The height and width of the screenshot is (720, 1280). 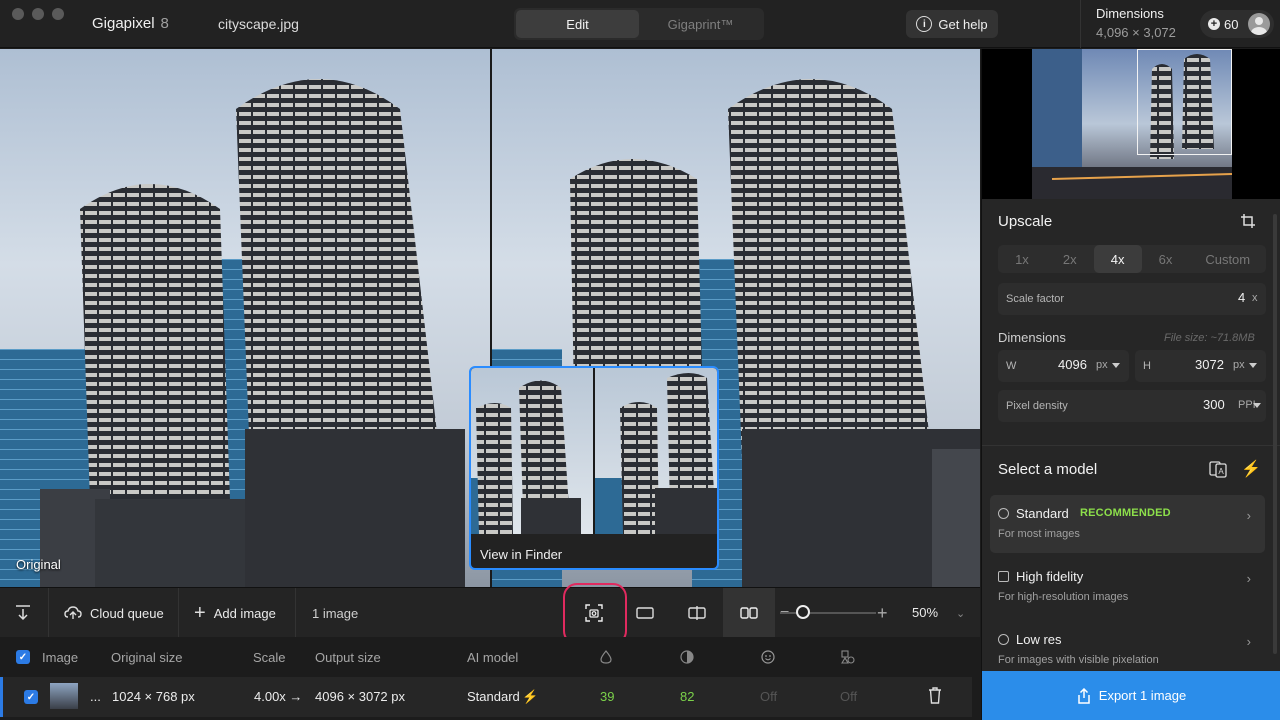 I want to click on mode-tabs: Edit Gigaprint™, so click(x=639, y=24).